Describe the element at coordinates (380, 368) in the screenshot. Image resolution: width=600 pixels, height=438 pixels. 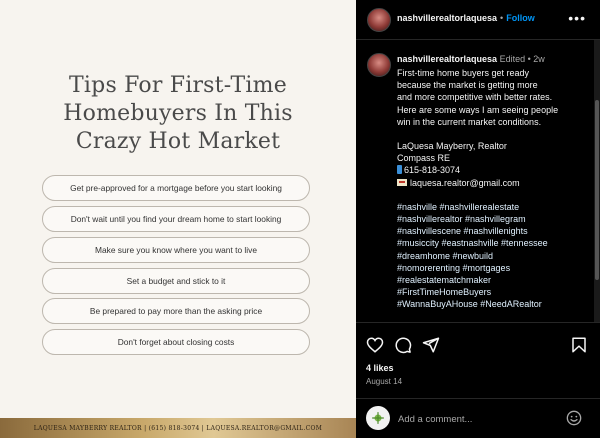
I see `likes-count: 4 likes` at that location.